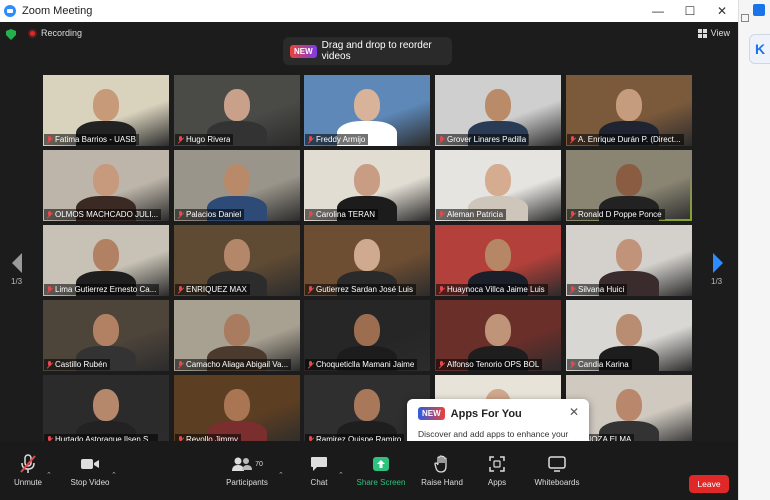 The image size is (770, 500). What do you see at coordinates (574, 412) in the screenshot?
I see `close-popover-button: ✕` at bounding box center [574, 412].